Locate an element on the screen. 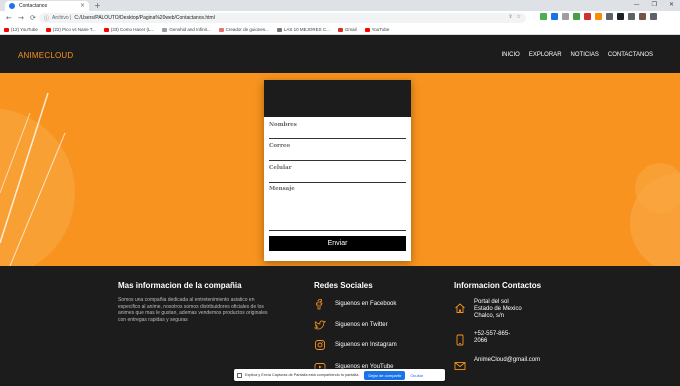 The image size is (680, 386). back-button: ← is located at coordinates (9, 18).